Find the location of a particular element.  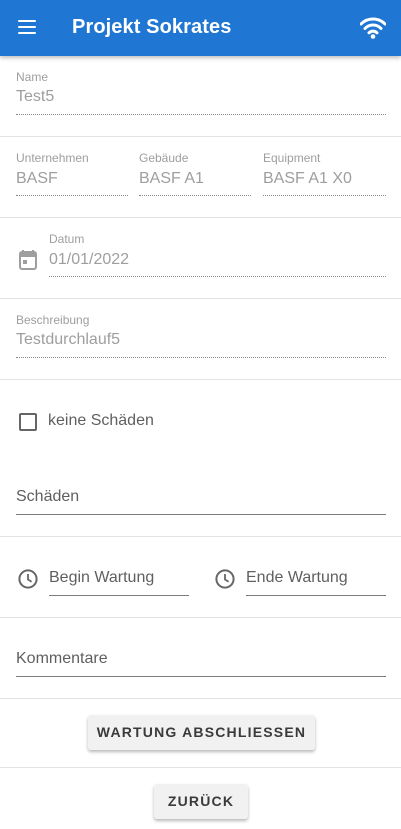

wifi-icon is located at coordinates (373, 28).